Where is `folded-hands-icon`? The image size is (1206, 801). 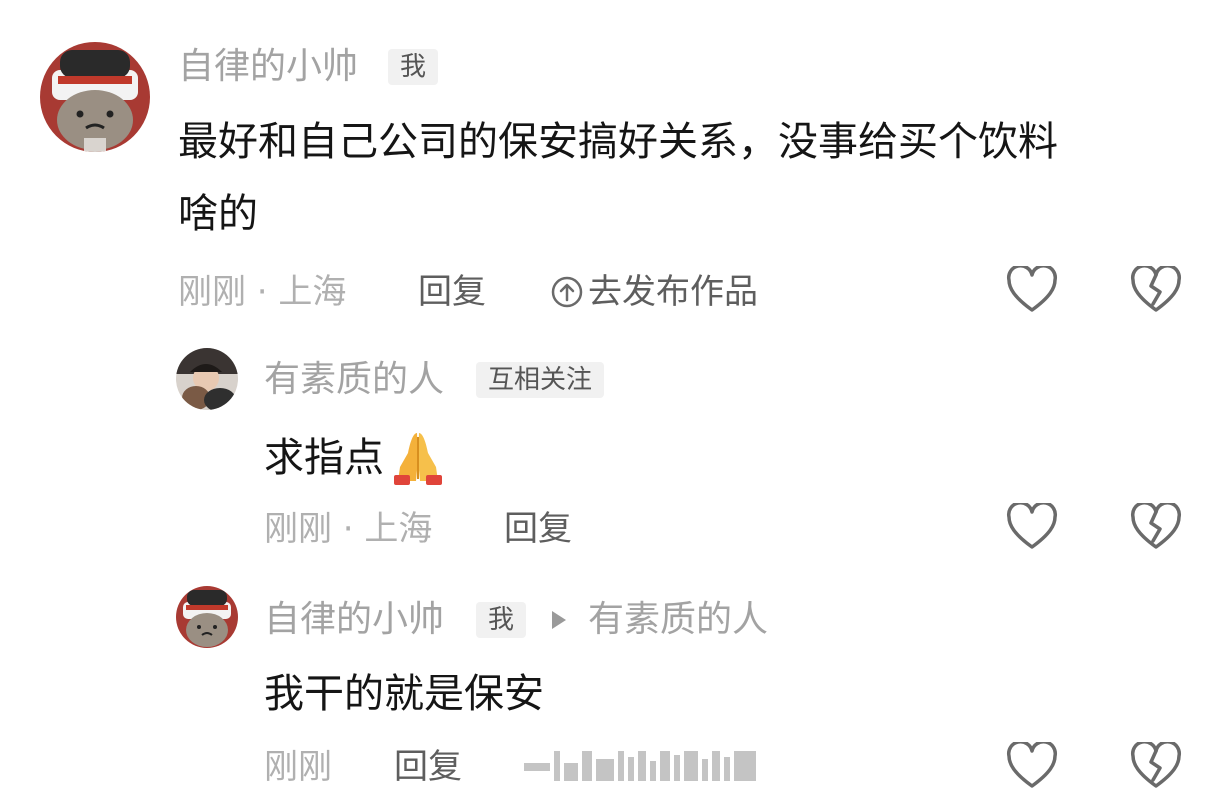
folded-hands-icon is located at coordinates (418, 458).